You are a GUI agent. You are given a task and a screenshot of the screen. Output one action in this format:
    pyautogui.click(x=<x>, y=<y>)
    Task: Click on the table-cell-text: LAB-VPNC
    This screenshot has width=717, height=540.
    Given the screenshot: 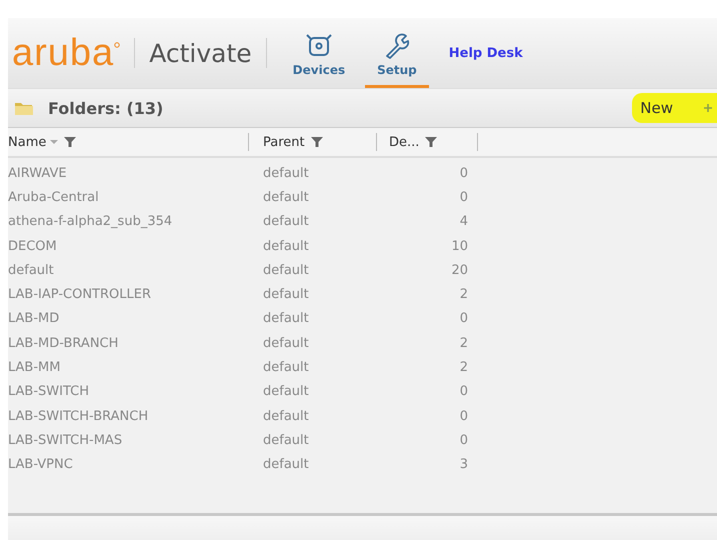 What is the action you would take?
    pyautogui.click(x=41, y=464)
    